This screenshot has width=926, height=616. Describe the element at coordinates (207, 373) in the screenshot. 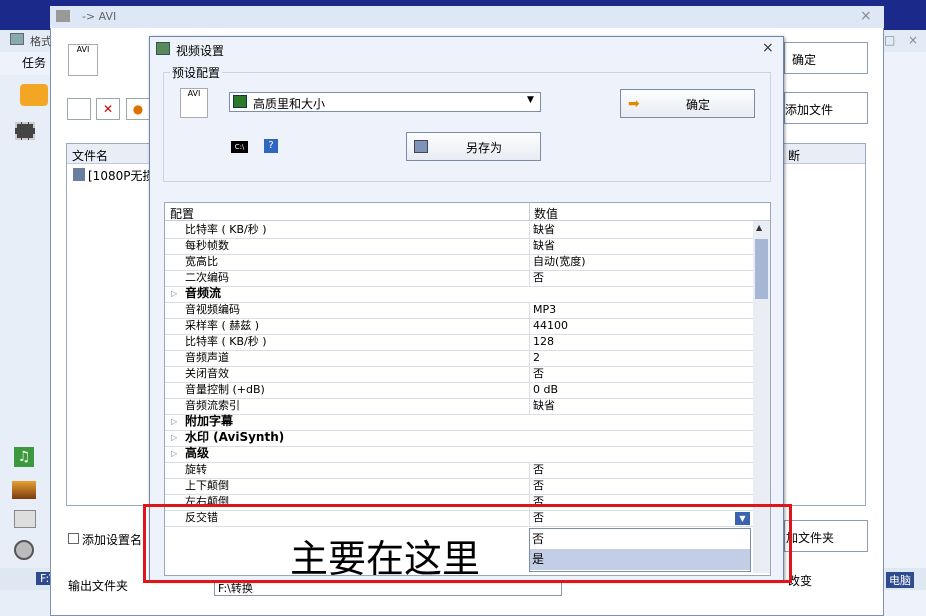

I see `grid-key: 关闭音效` at that location.